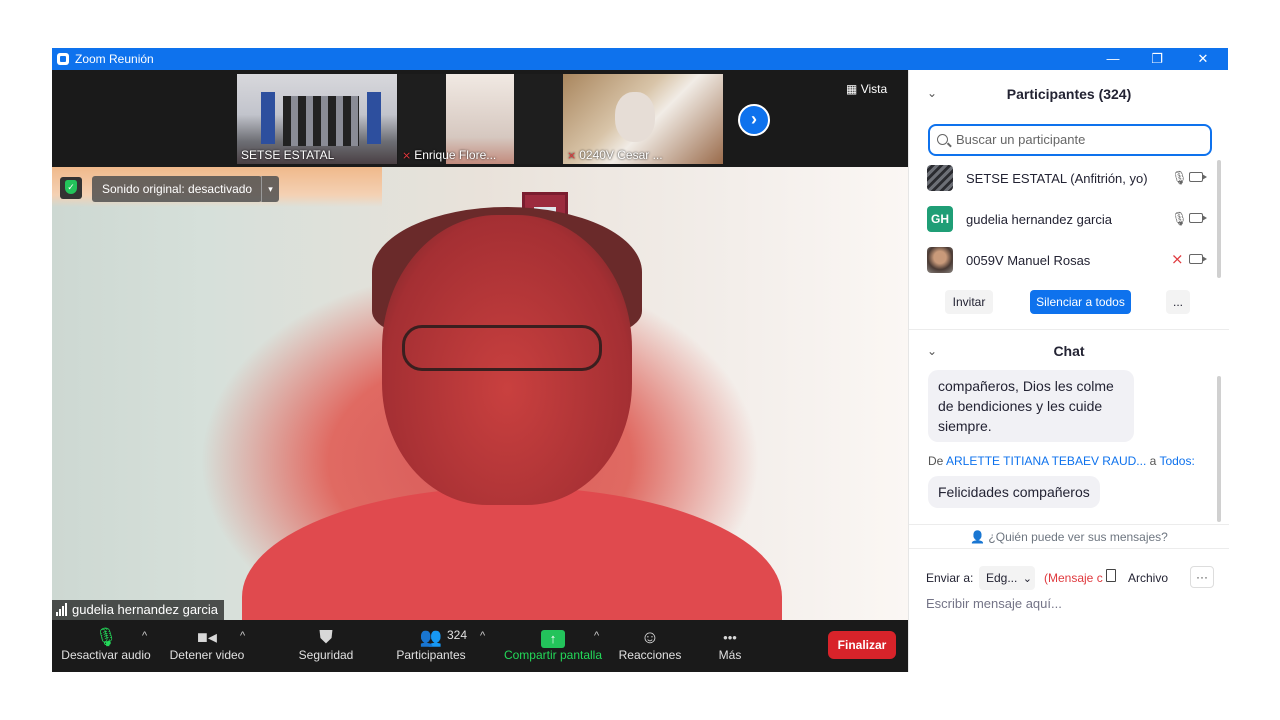 This screenshot has width=1280, height=720. I want to click on original-sound-dropdown: ▾, so click(270, 189).